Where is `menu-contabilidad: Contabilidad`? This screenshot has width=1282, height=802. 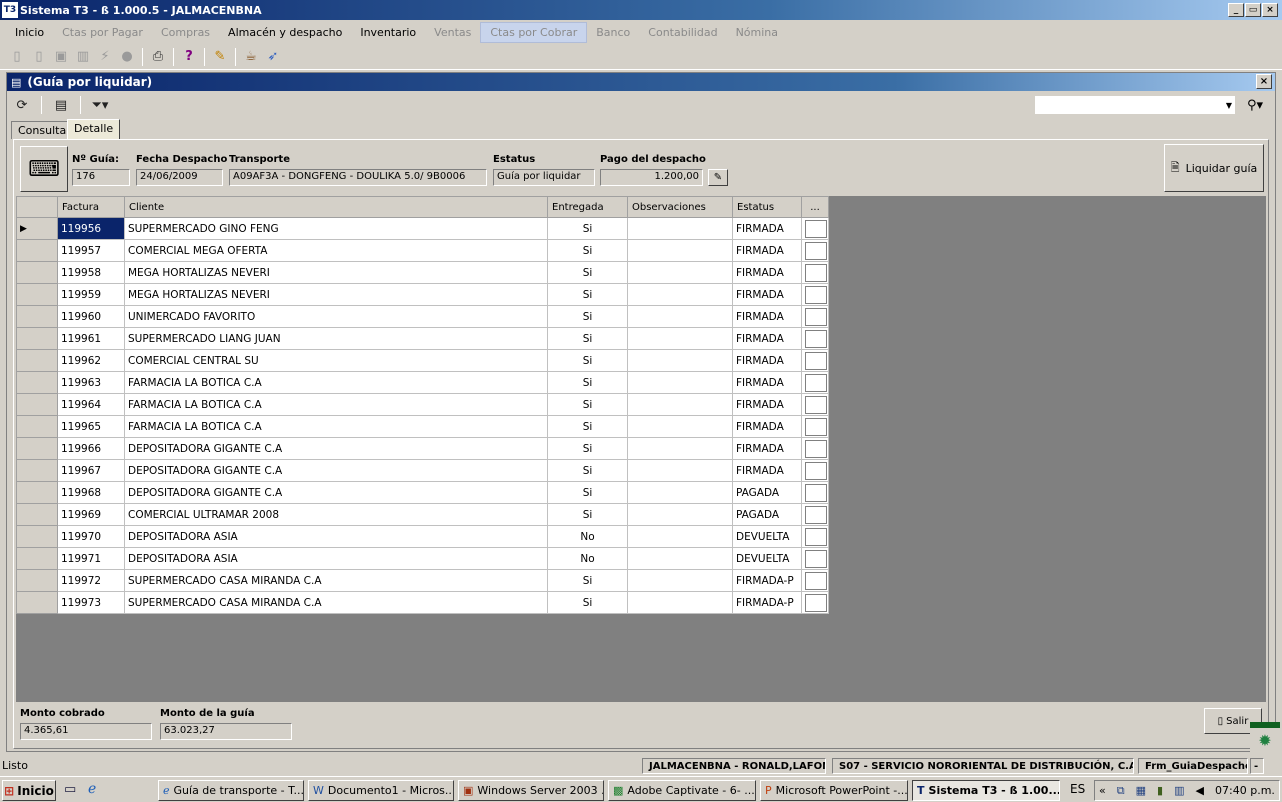
menu-contabilidad: Contabilidad is located at coordinates (682, 32).